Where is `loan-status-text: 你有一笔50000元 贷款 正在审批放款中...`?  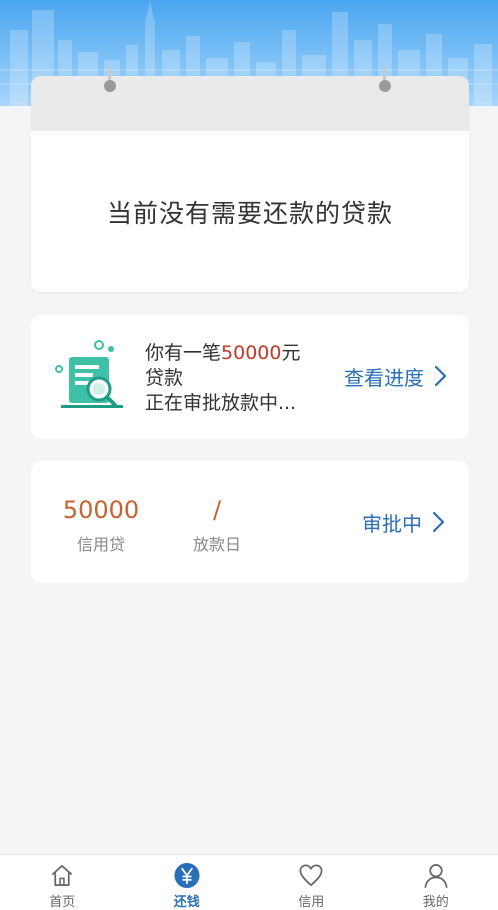
loan-status-text: 你有一笔50000元 贷款 正在审批放款中... is located at coordinates (240, 378).